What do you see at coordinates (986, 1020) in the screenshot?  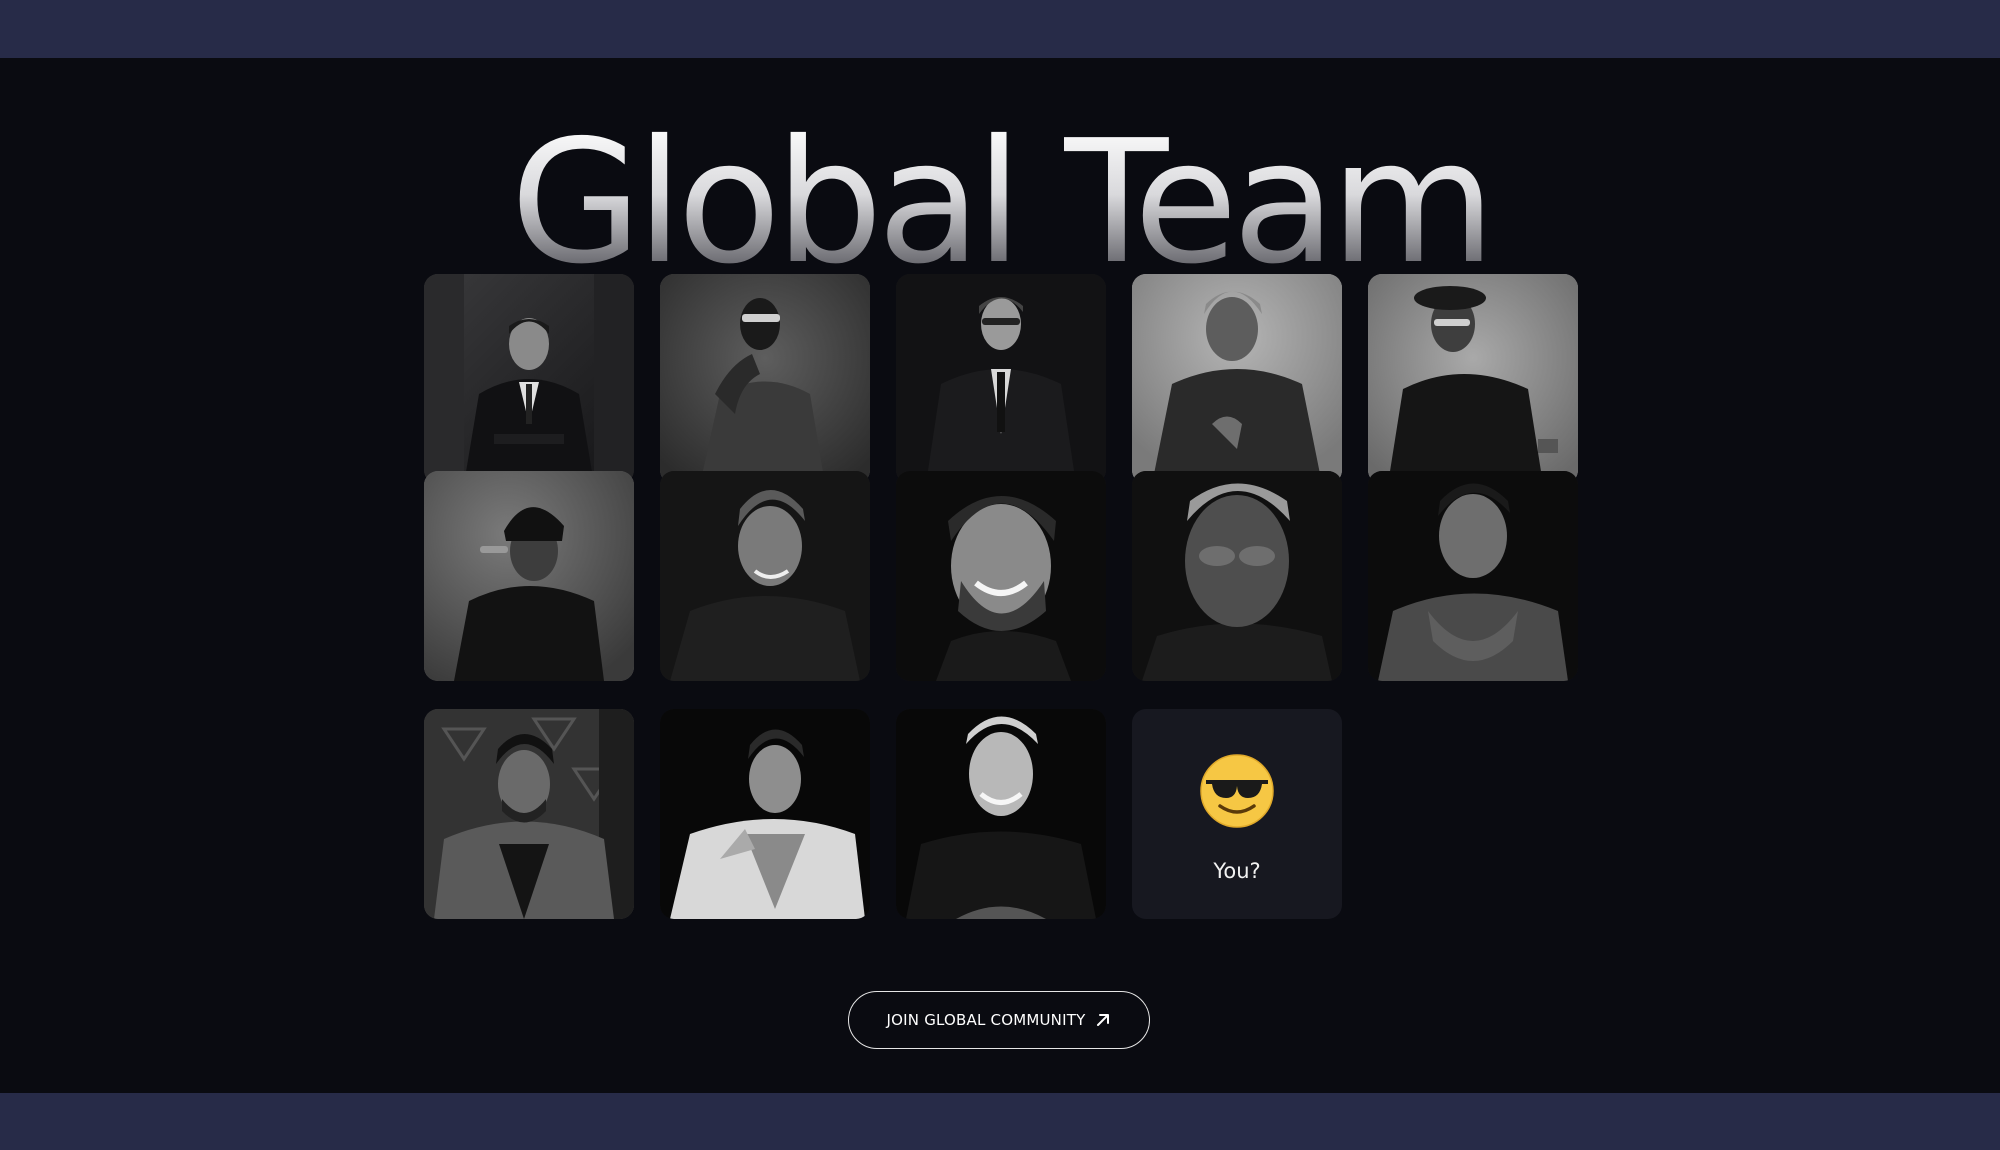 I see `cta-label: JOIN GLOBAL COMMUNITY` at bounding box center [986, 1020].